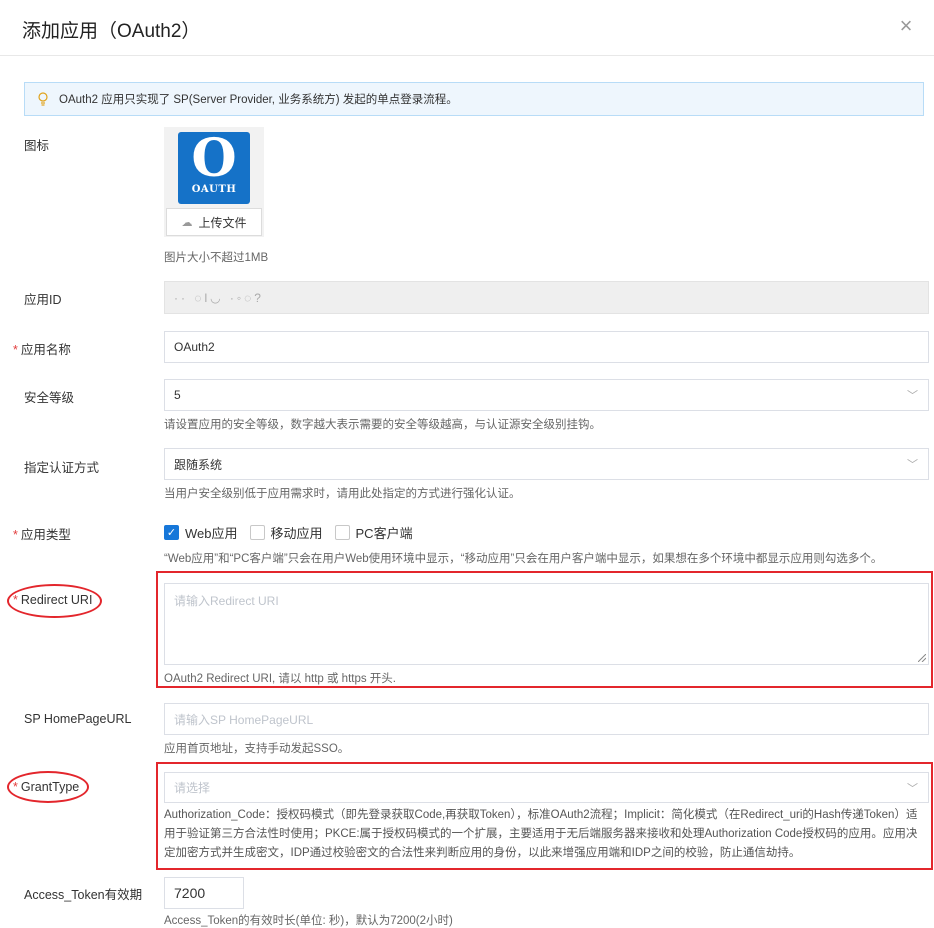 This screenshot has height=928, width=934. What do you see at coordinates (111, 31) in the screenshot?
I see `dialog-title: 添加应用（OAuth2）` at bounding box center [111, 31].